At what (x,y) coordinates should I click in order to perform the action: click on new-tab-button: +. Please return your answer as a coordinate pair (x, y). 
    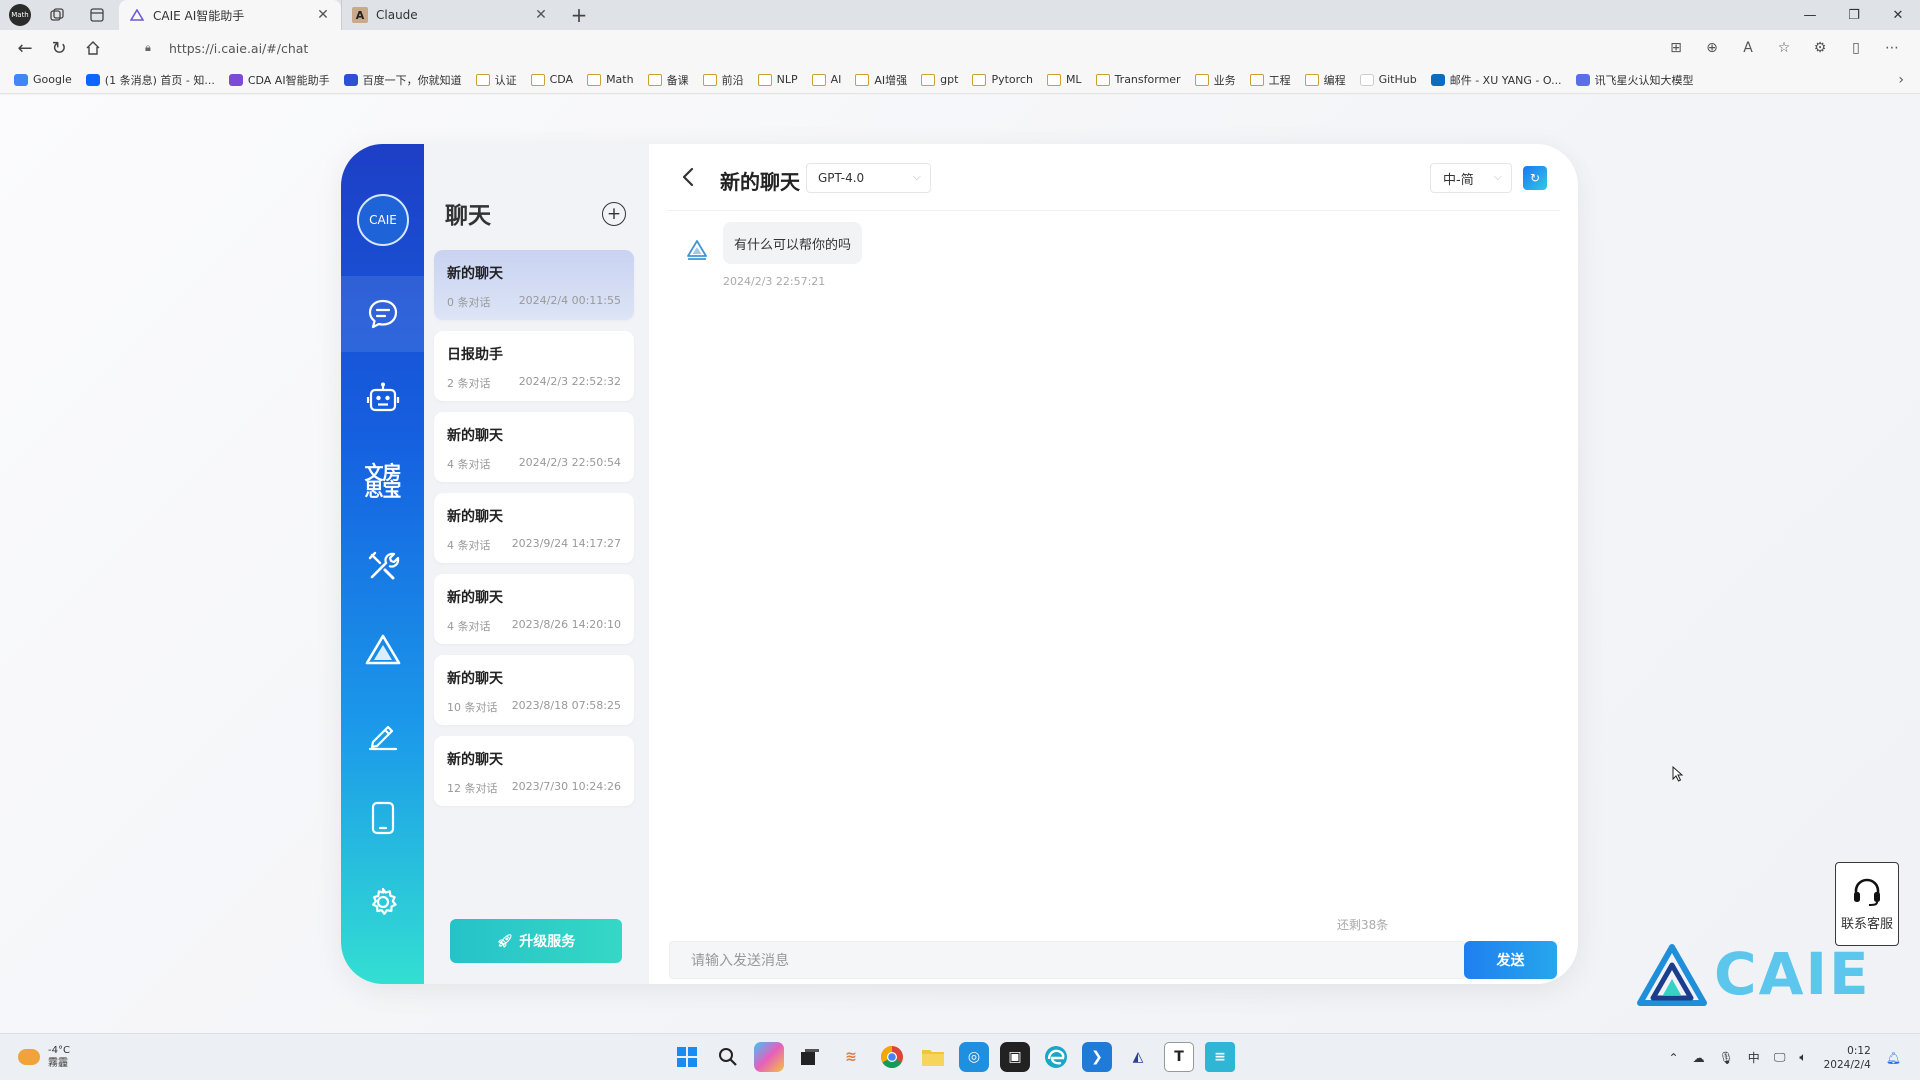
    Looking at the image, I should click on (579, 15).